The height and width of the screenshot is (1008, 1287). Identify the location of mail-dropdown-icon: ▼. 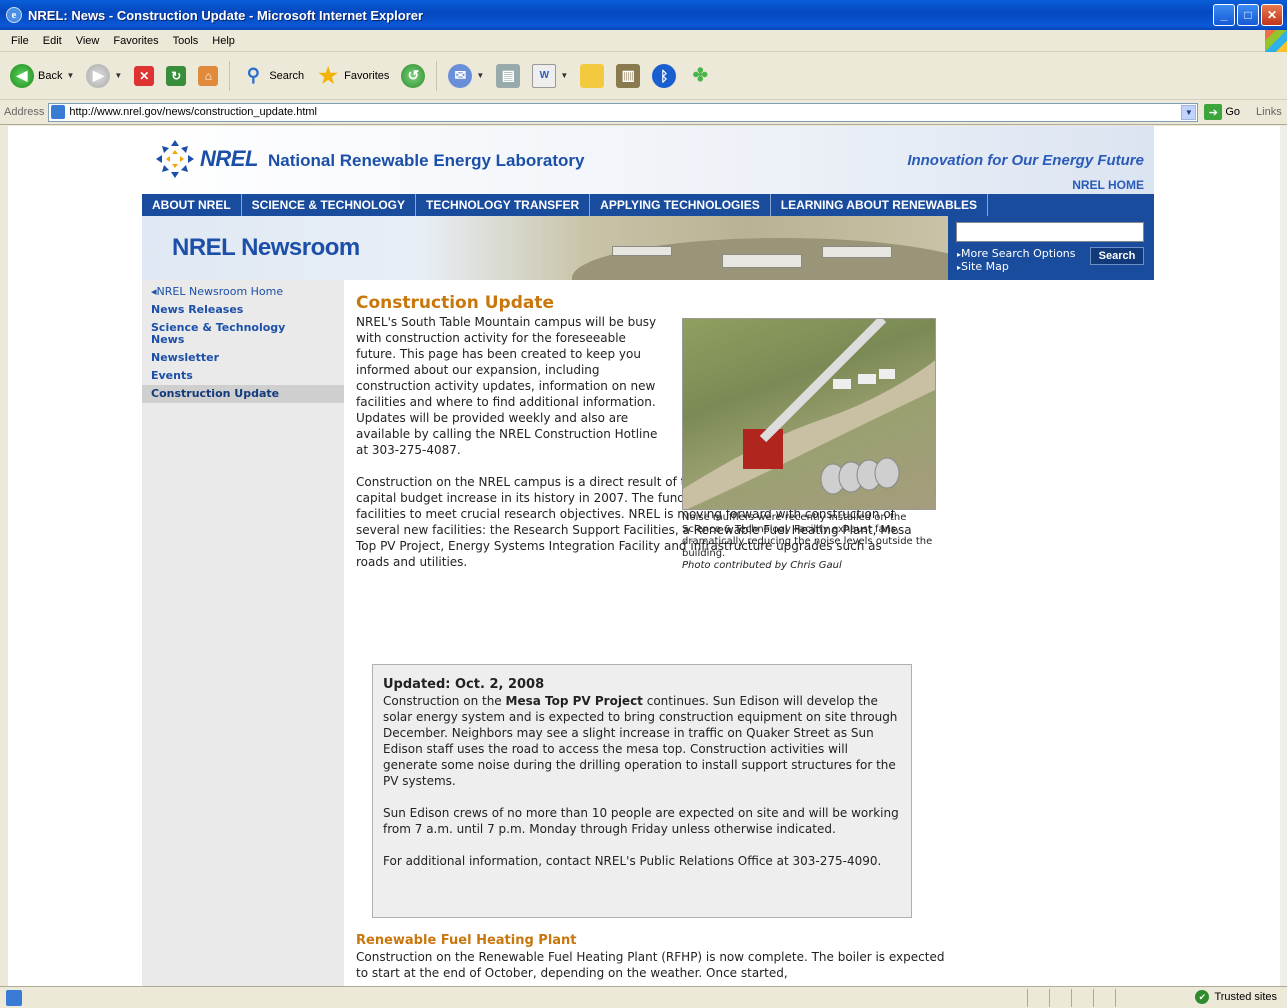
(480, 75).